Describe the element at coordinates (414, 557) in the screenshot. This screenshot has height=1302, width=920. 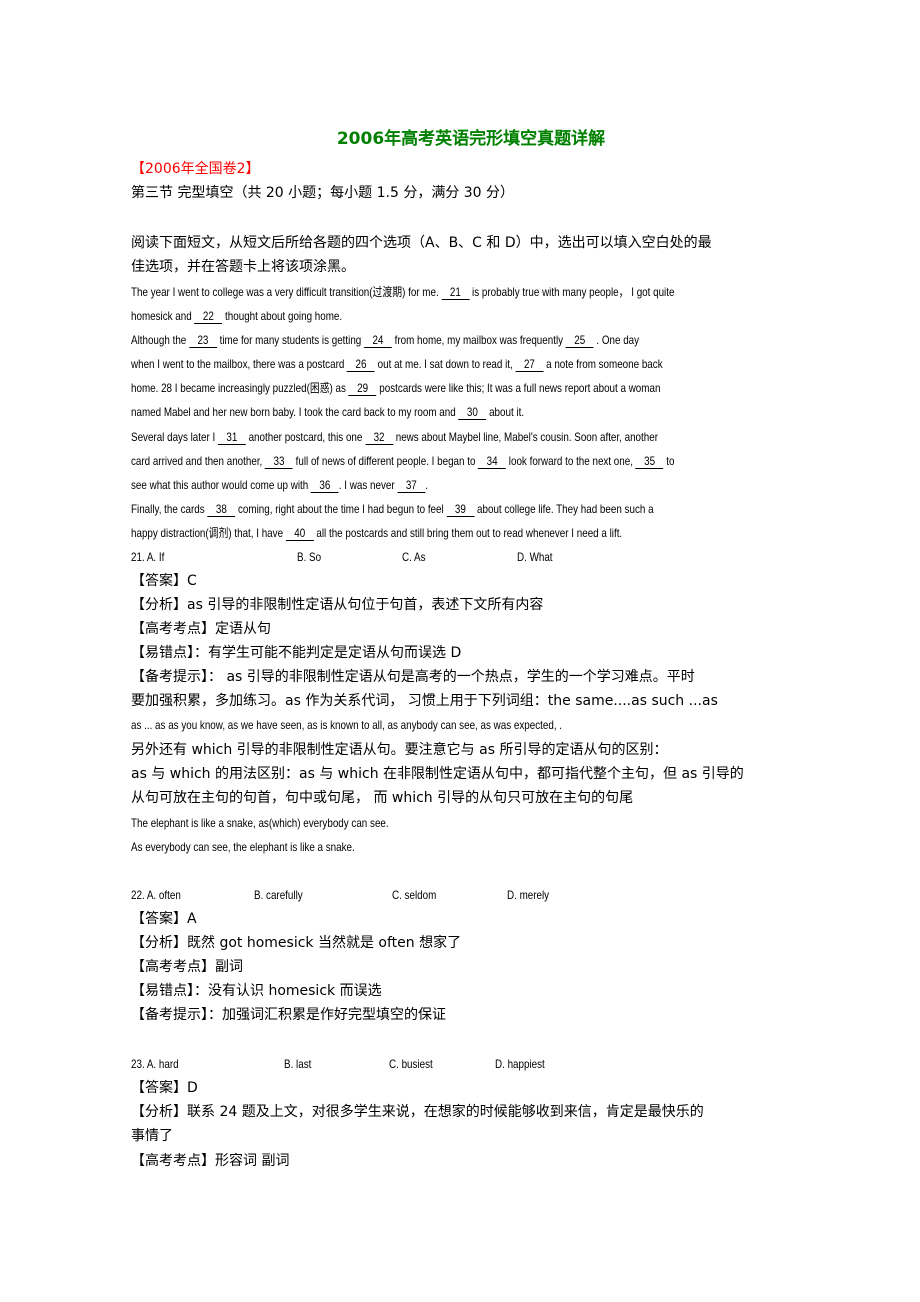
I see `option-c: C. As` at that location.